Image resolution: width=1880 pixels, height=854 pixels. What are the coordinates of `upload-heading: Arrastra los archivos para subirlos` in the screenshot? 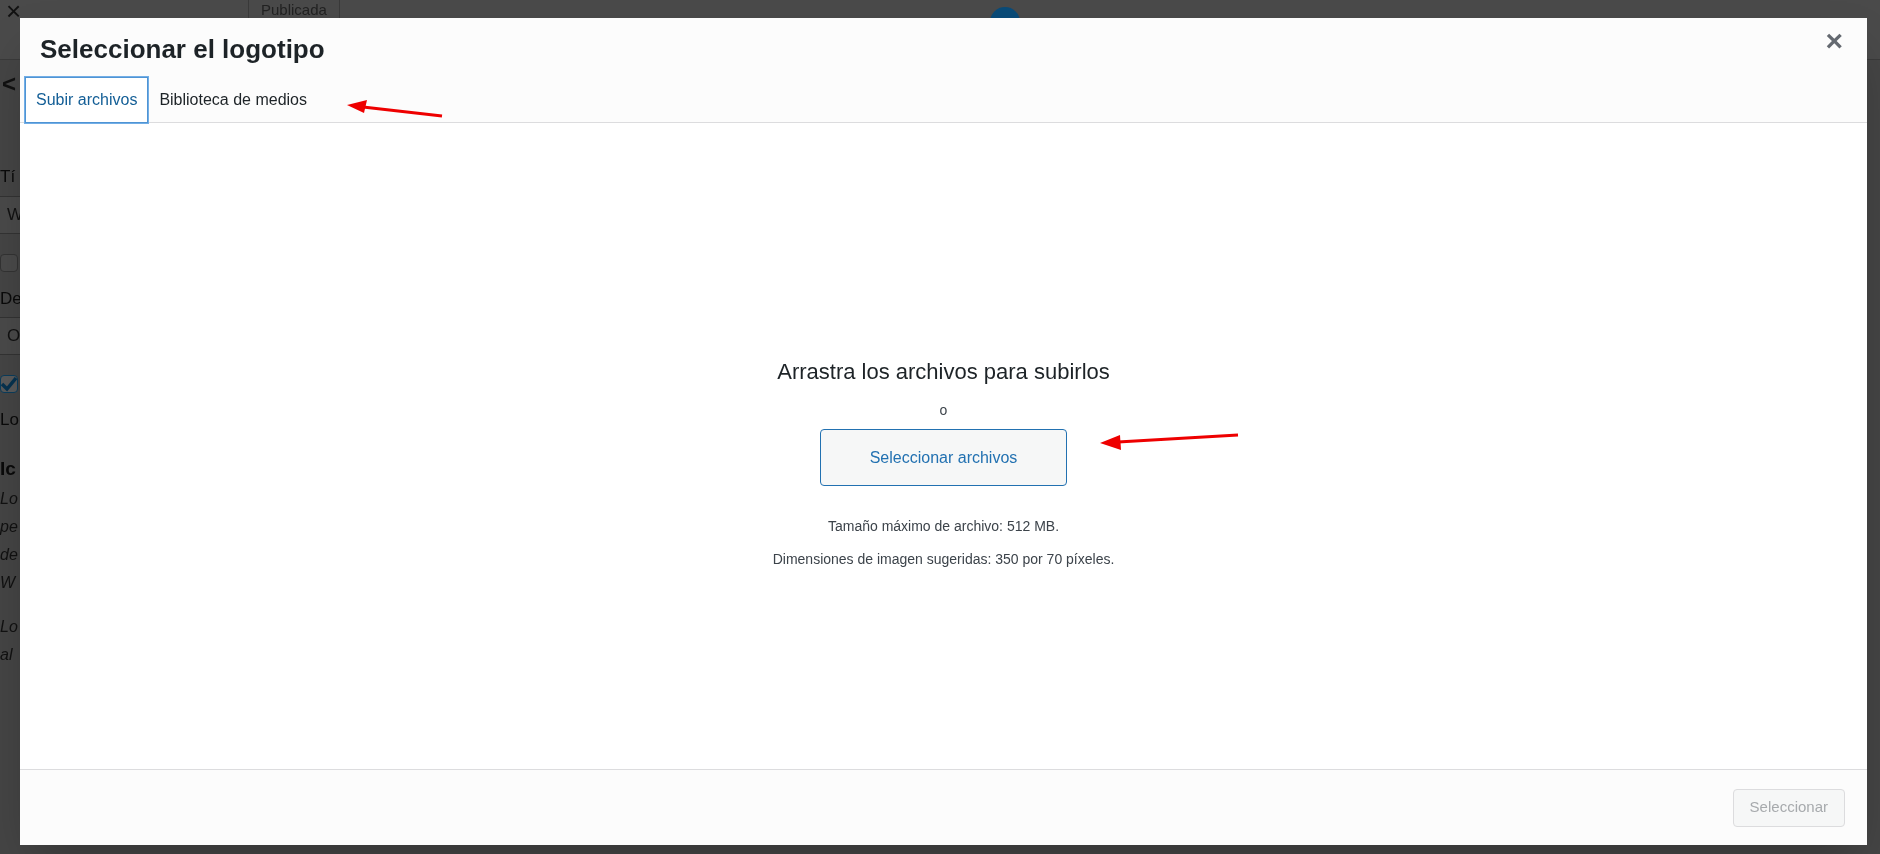 It's located at (943, 372).